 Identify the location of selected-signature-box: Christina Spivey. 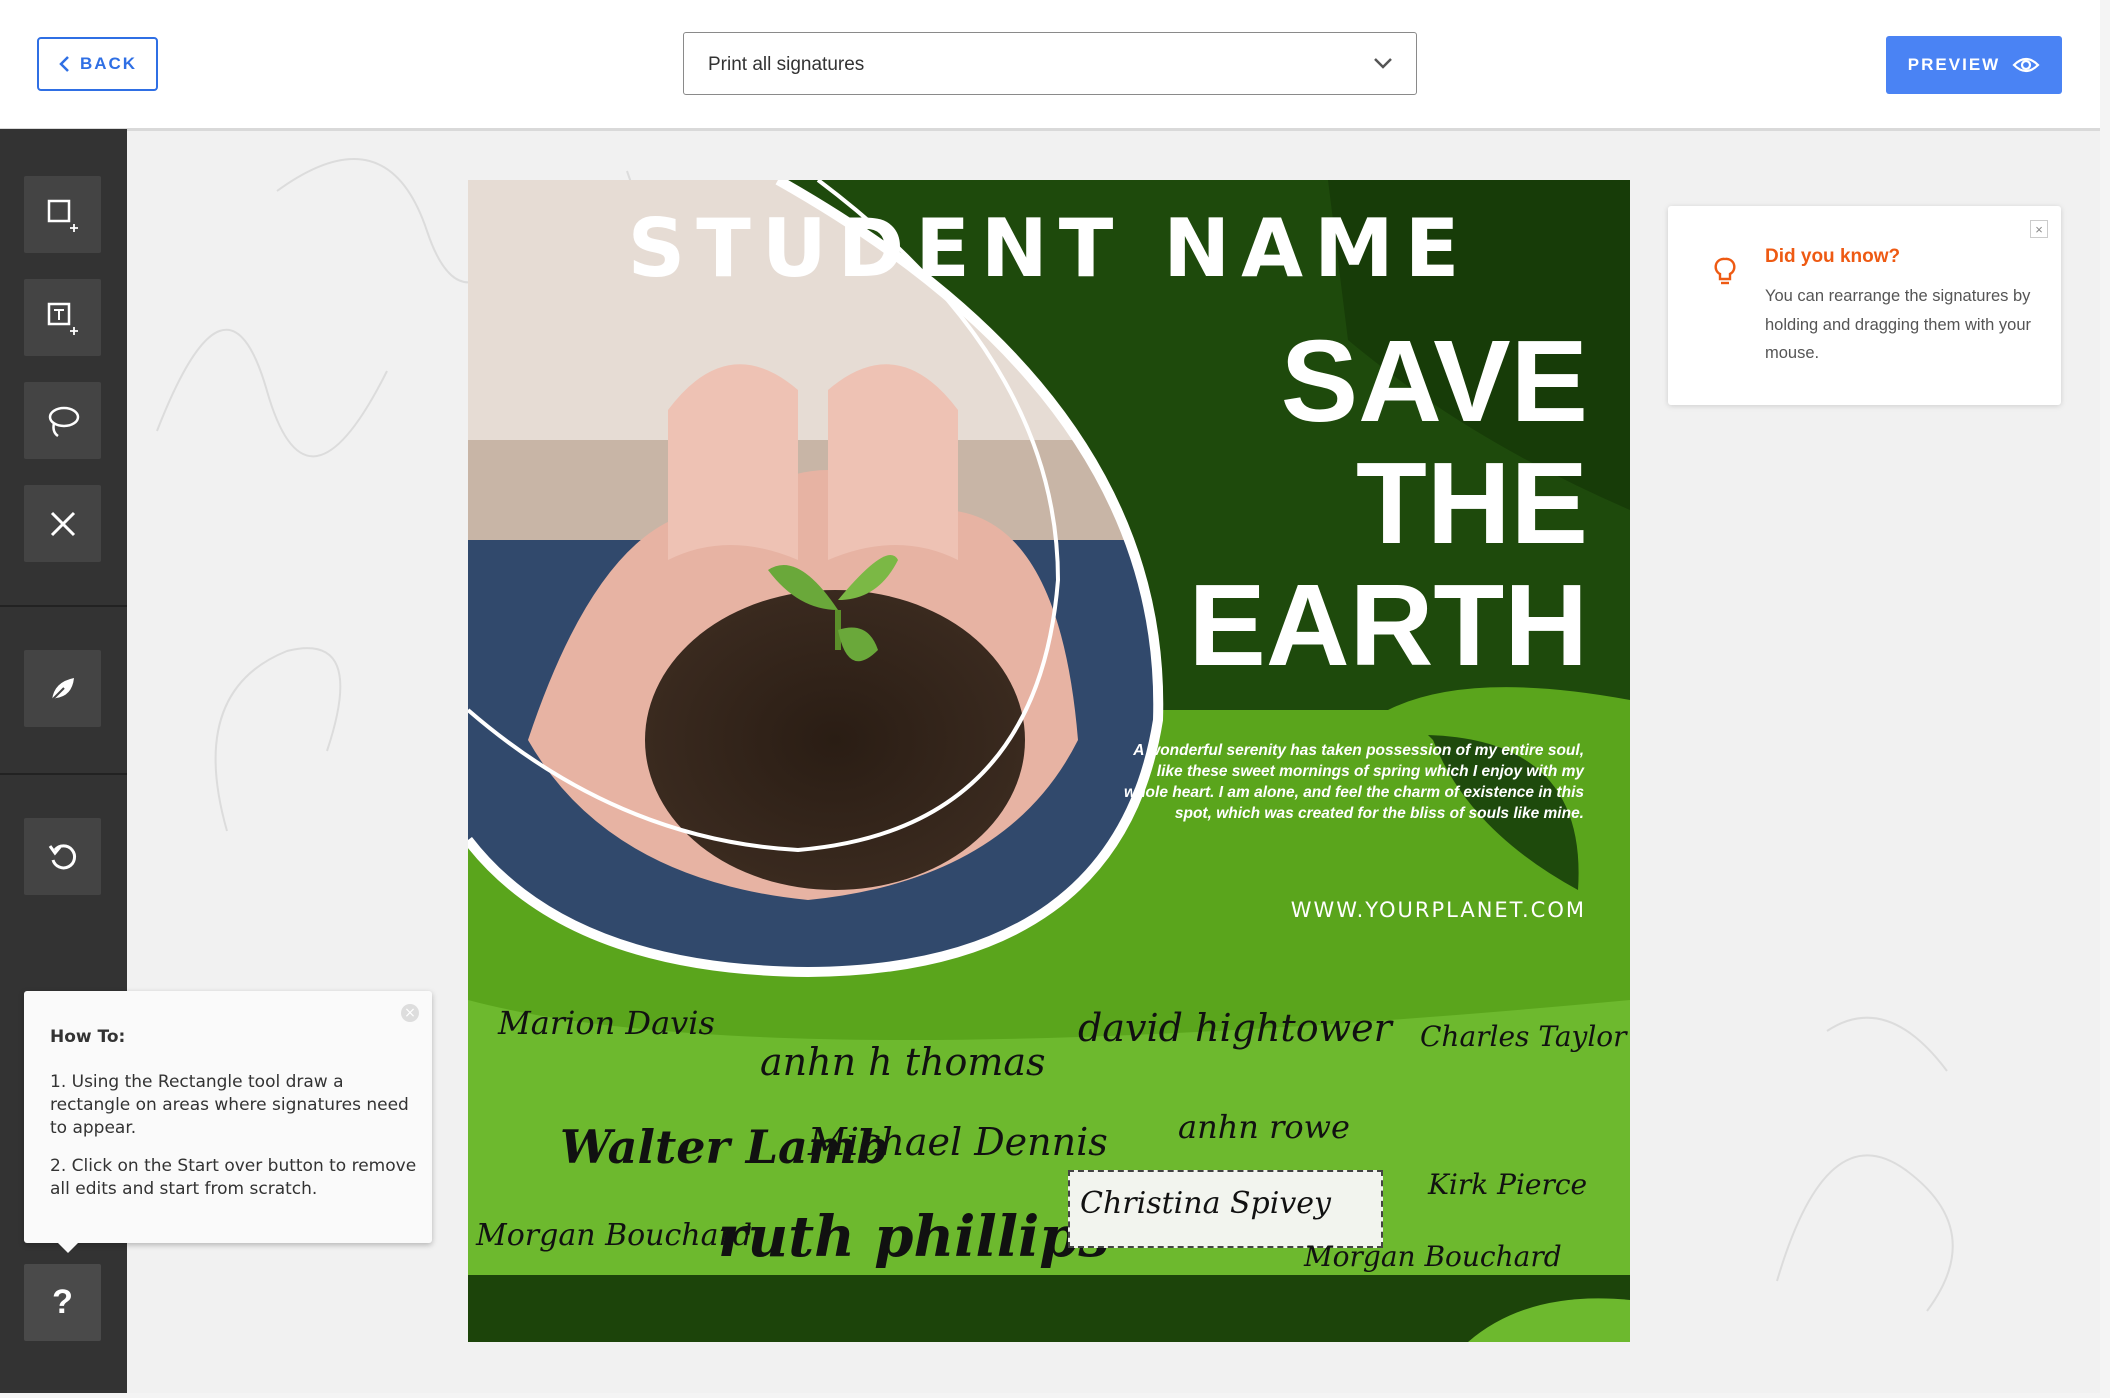
(1225, 1209).